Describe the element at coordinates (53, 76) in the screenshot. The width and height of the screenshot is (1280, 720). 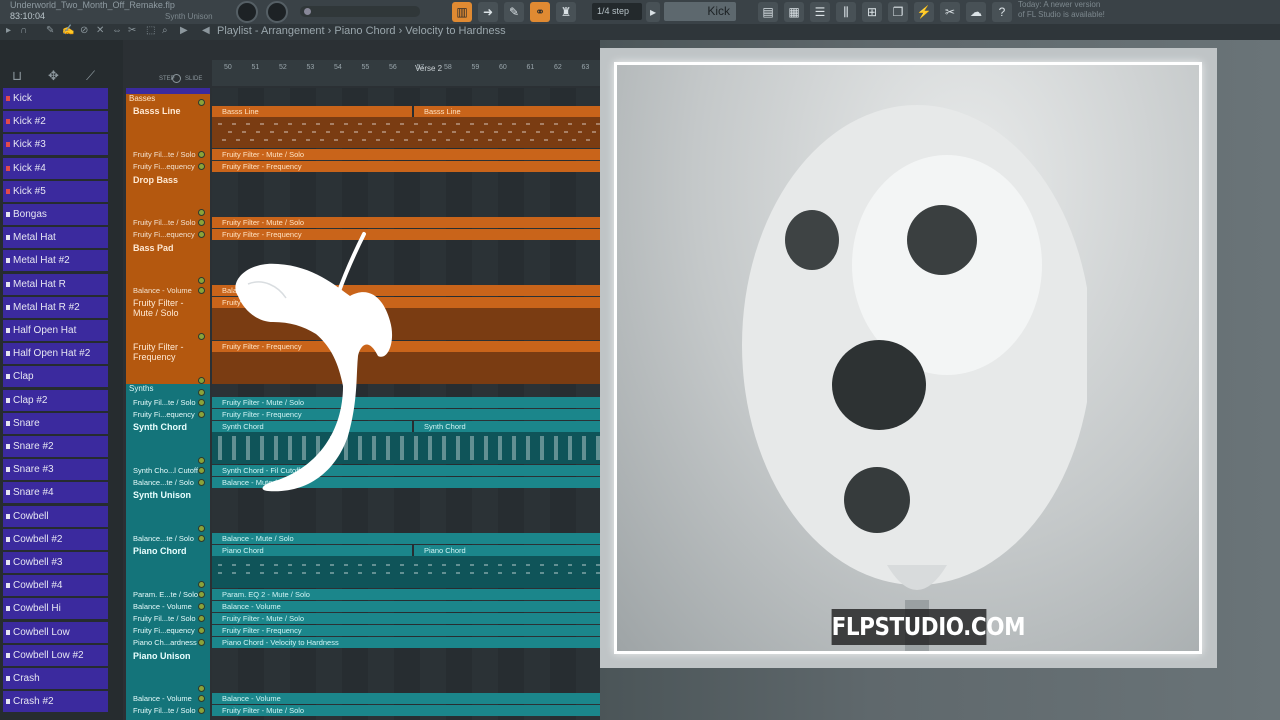
I see `arrows-icon: ✥` at that location.